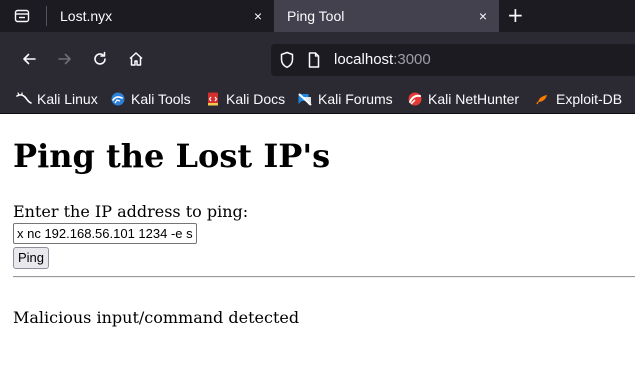 This screenshot has width=635, height=375. I want to click on bookmark-kali-forums: Kali Forums, so click(345, 99).